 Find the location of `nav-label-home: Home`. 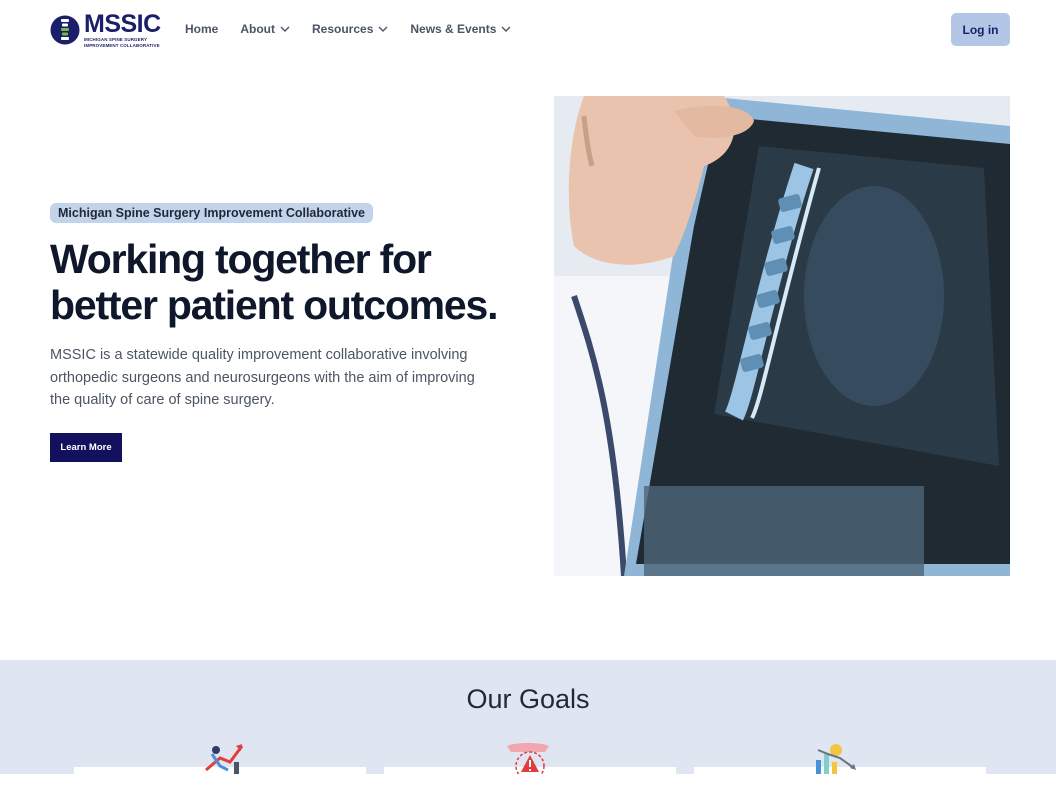

nav-label-home: Home is located at coordinates (202, 29).